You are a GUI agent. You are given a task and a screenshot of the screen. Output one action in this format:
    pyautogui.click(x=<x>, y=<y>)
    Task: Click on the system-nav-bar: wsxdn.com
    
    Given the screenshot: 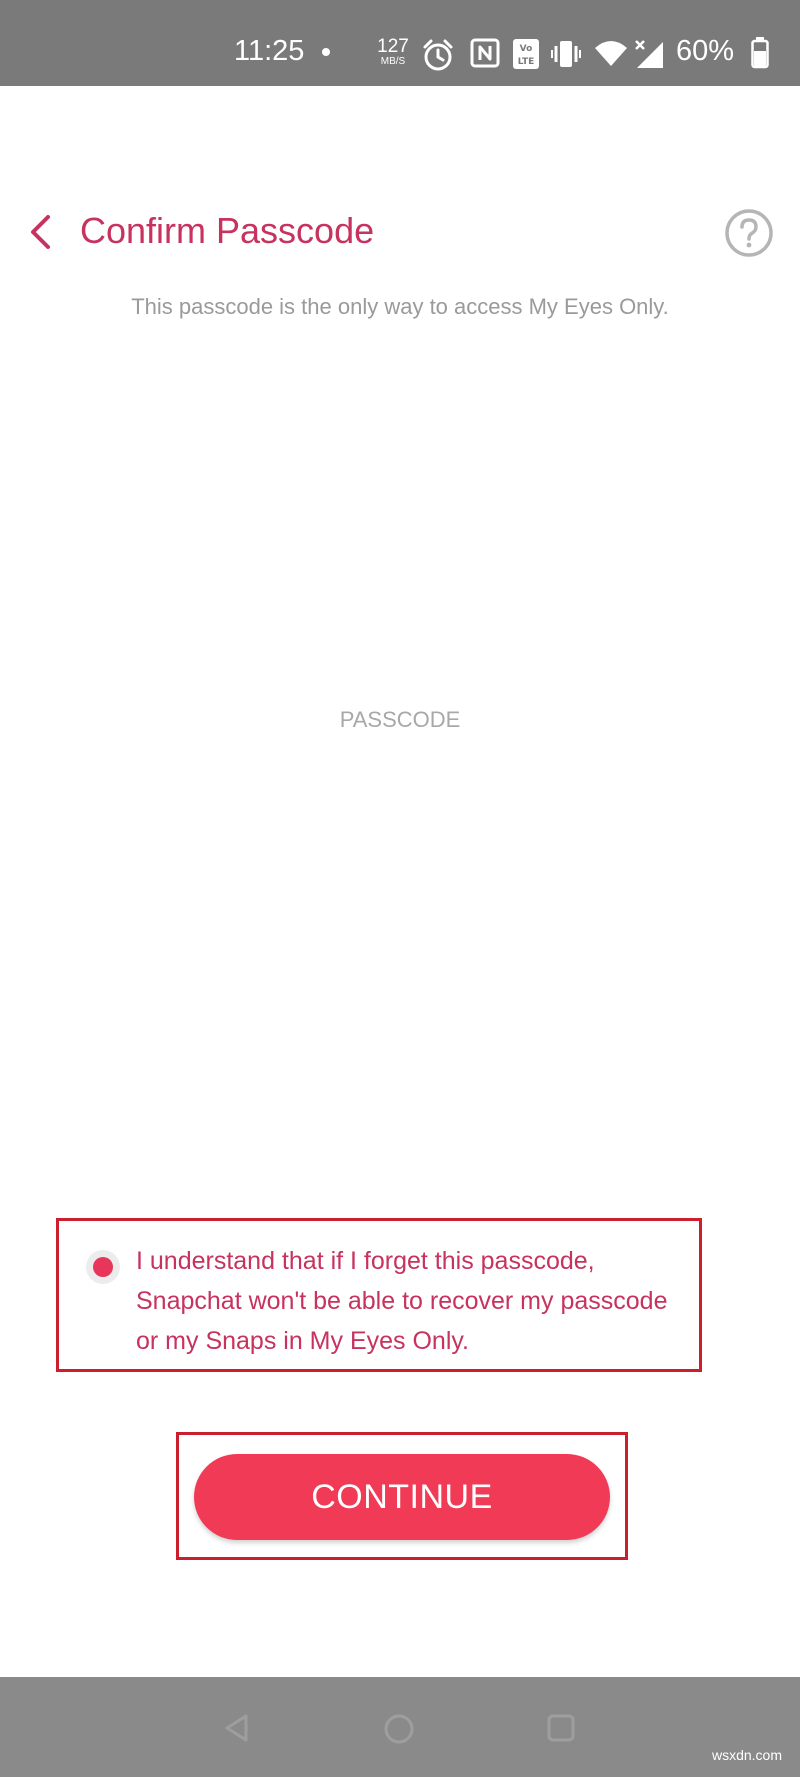 What is the action you would take?
    pyautogui.click(x=400, y=1727)
    